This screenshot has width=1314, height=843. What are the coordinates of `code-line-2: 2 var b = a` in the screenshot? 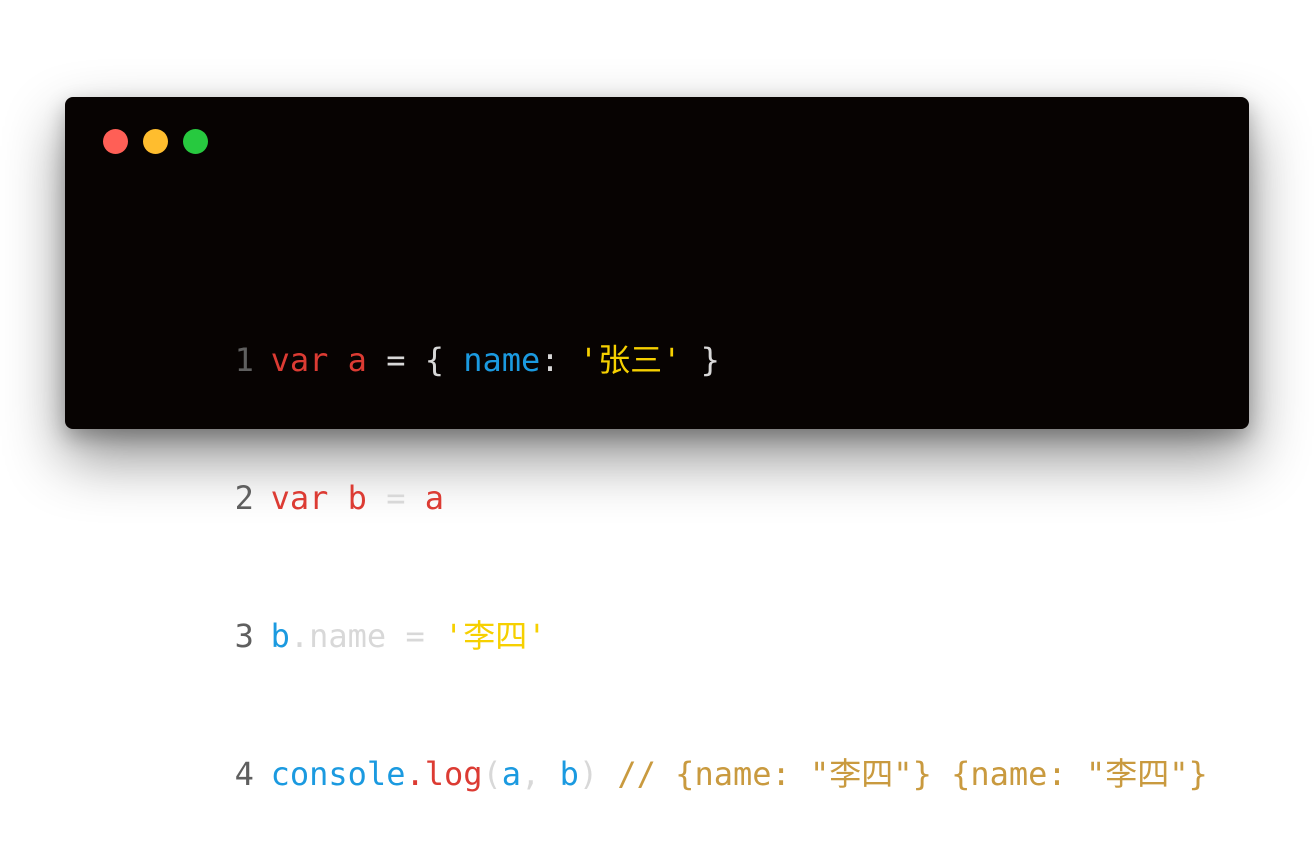 It's located at (663, 473).